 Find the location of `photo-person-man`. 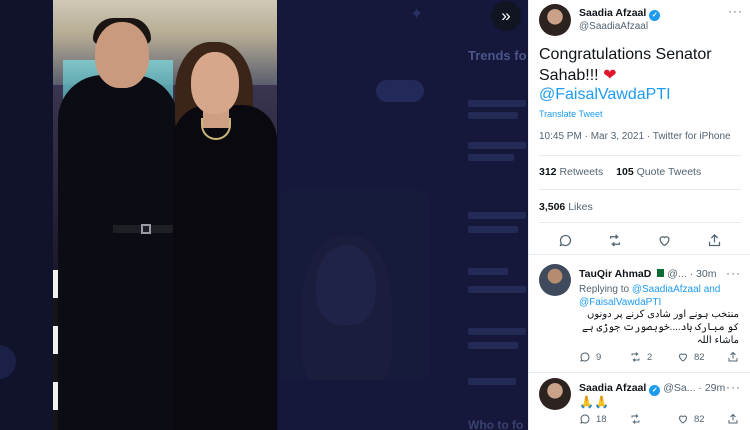

photo-person-man is located at coordinates (118, 252).